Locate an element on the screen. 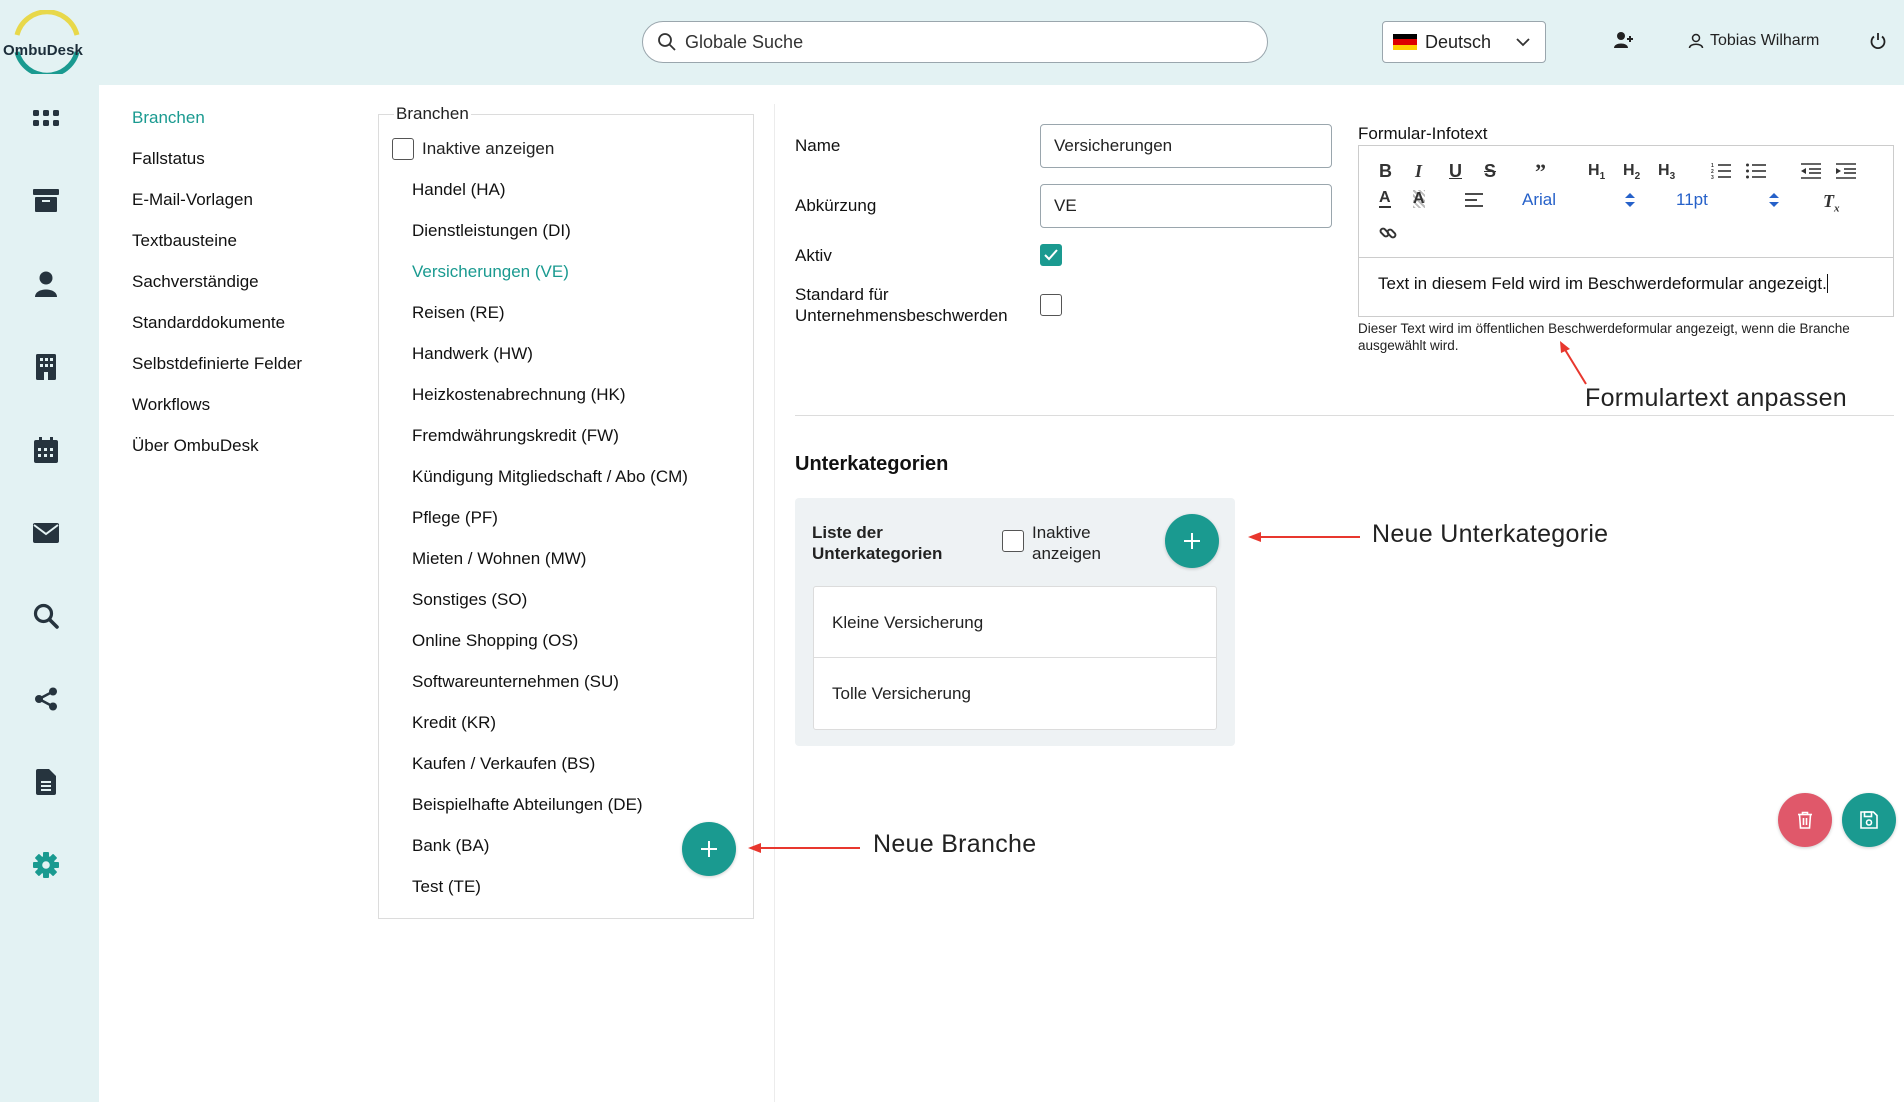  italic-icon: I is located at coordinates (1418, 171).